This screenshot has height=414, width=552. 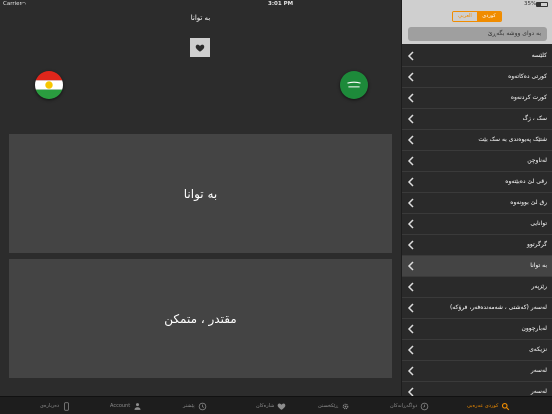 I want to click on word-list-item-label: رێزپەر, so click(x=539, y=286).